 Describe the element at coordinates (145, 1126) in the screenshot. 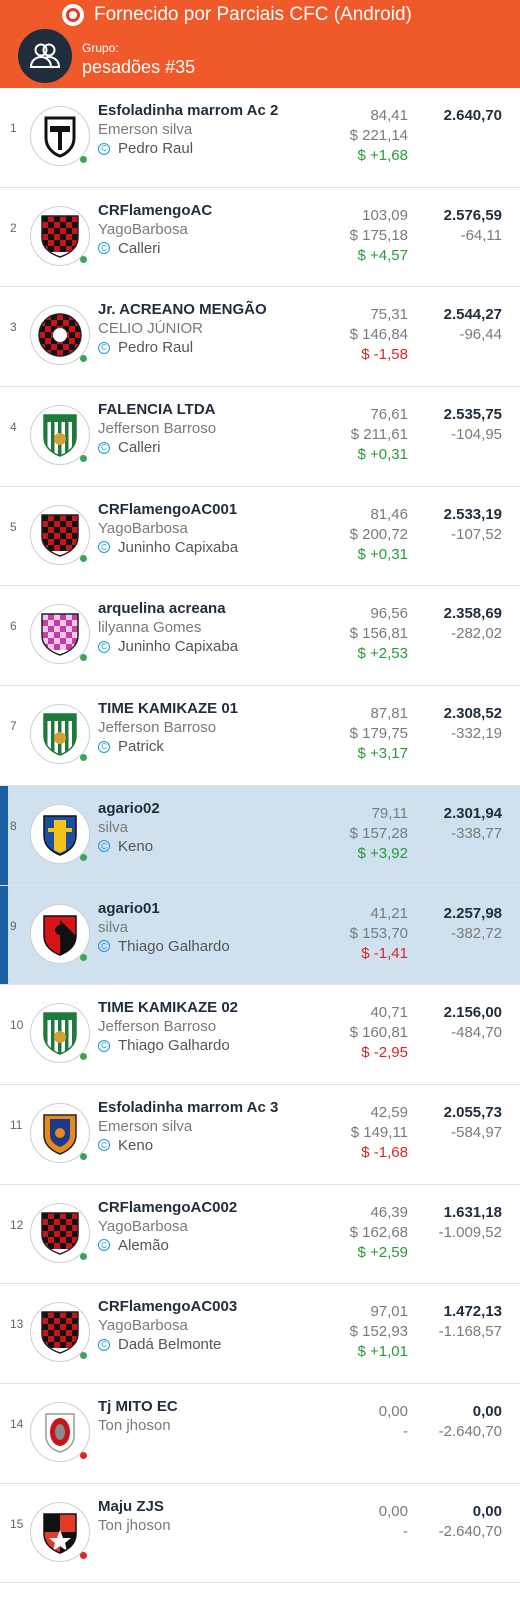

I see `team-owner: Emerson silva` at that location.